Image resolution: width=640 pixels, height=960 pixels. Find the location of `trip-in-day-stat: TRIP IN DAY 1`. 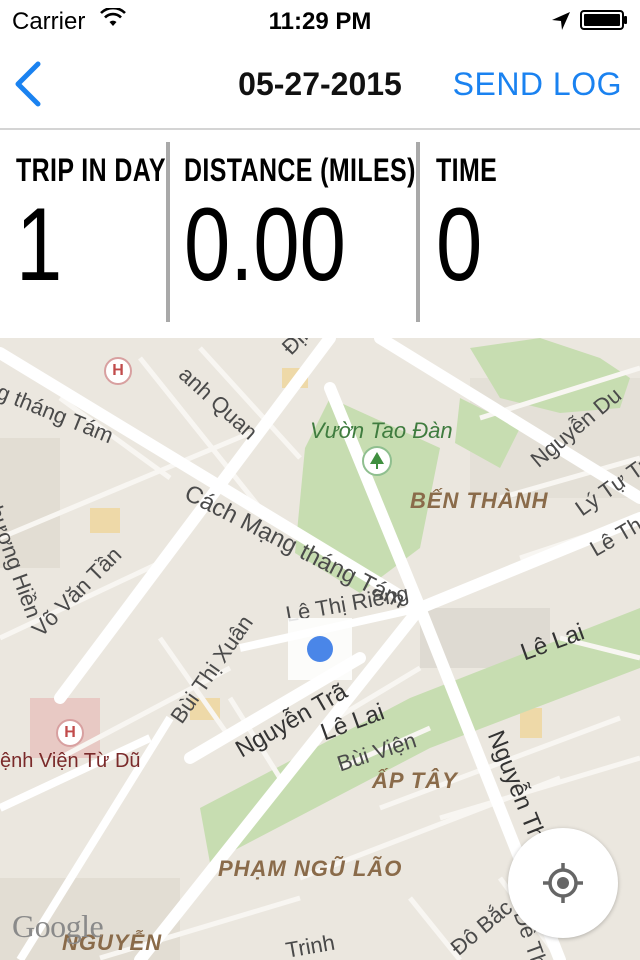

trip-in-day-stat: TRIP IN DAY 1 is located at coordinates (112, 224).